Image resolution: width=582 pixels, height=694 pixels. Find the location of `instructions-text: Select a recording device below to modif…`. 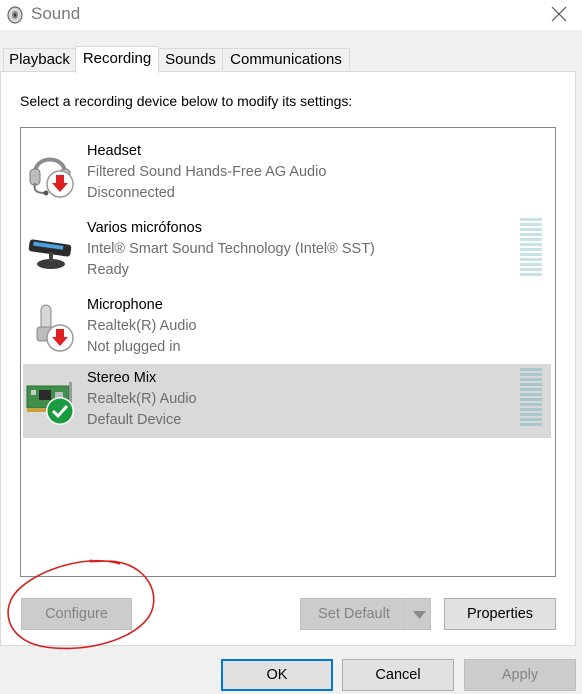

instructions-text: Select a recording device below to modif… is located at coordinates (186, 101).